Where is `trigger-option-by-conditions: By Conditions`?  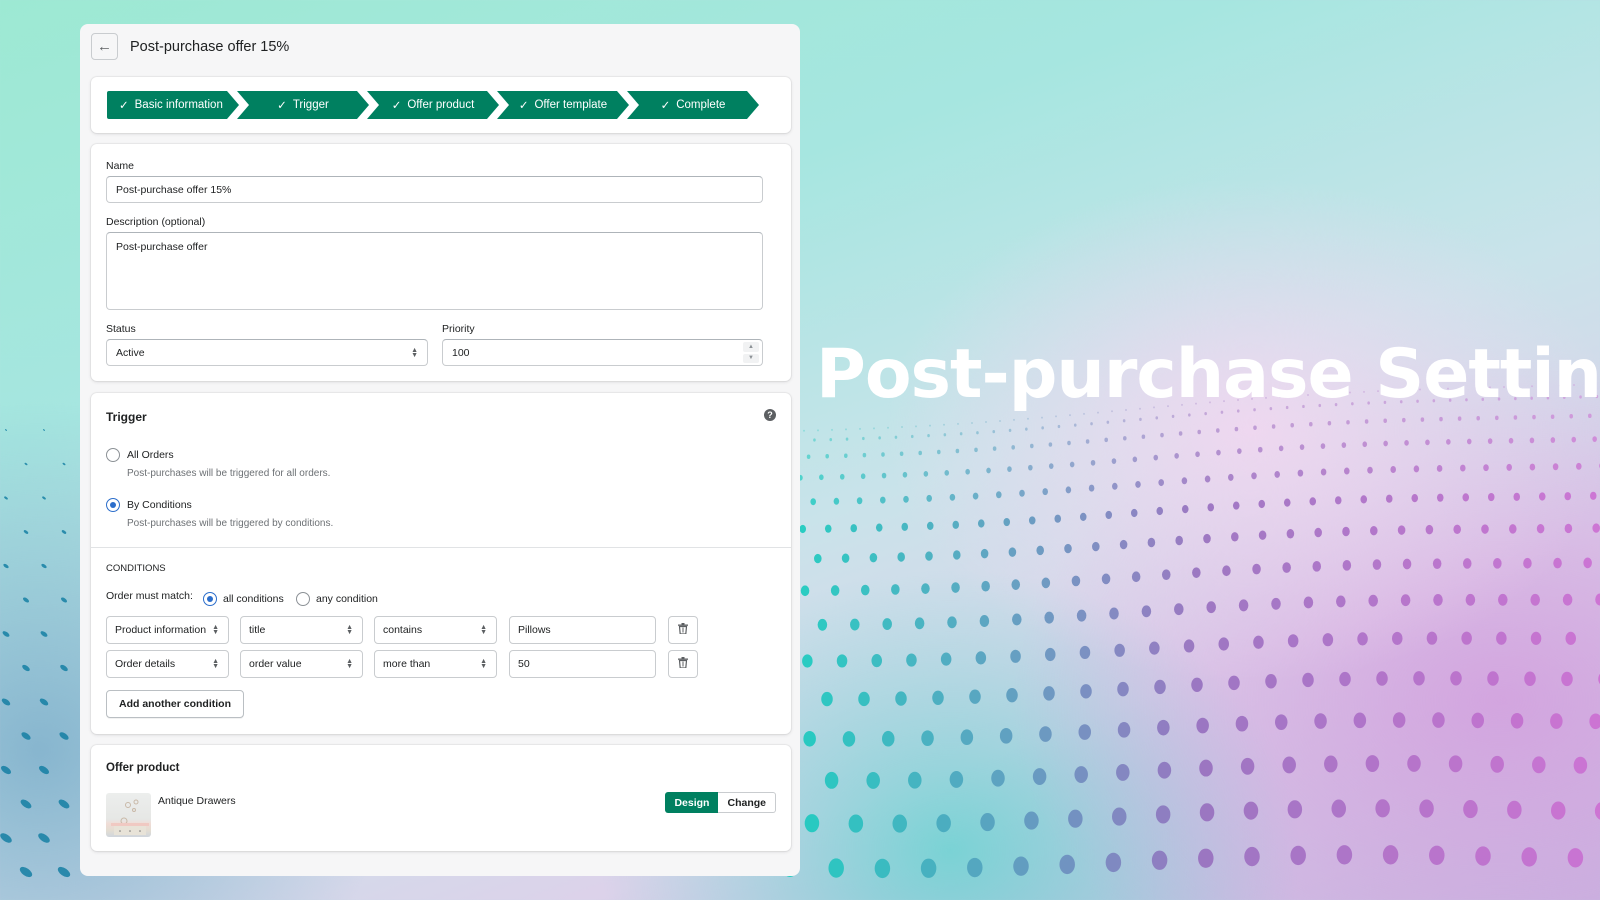 trigger-option-by-conditions: By Conditions is located at coordinates (149, 505).